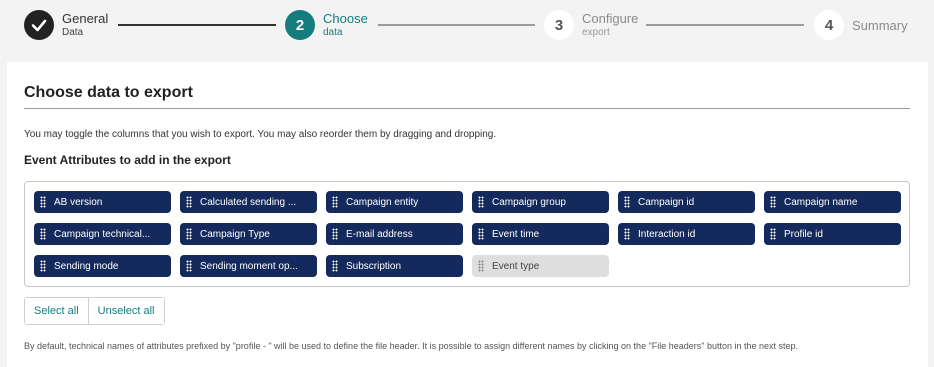 This screenshot has height=367, width=934. Describe the element at coordinates (516, 234) in the screenshot. I see `attribute-chip-label: Event time` at that location.